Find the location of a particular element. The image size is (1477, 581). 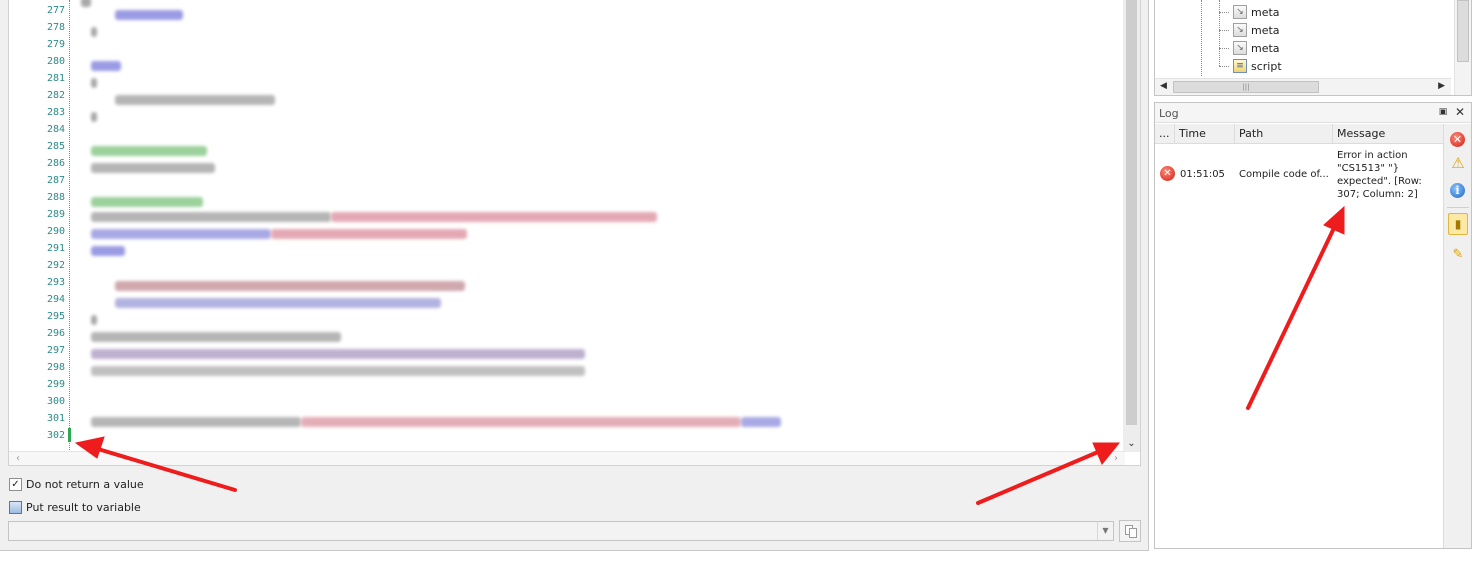

log-column-headers: ... Time Path Message is located at coordinates (1299, 134).